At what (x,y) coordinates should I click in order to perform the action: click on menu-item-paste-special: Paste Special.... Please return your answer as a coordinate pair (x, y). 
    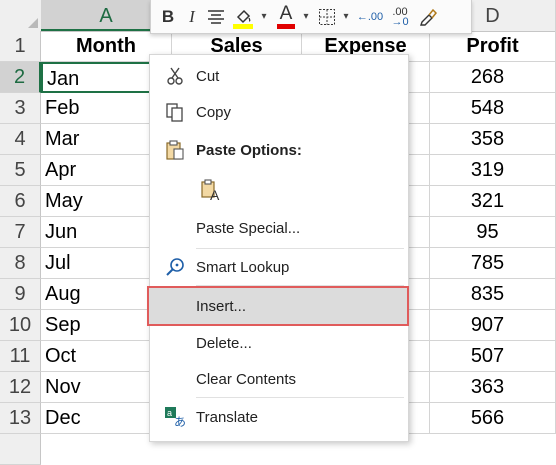
    Looking at the image, I should click on (279, 228).